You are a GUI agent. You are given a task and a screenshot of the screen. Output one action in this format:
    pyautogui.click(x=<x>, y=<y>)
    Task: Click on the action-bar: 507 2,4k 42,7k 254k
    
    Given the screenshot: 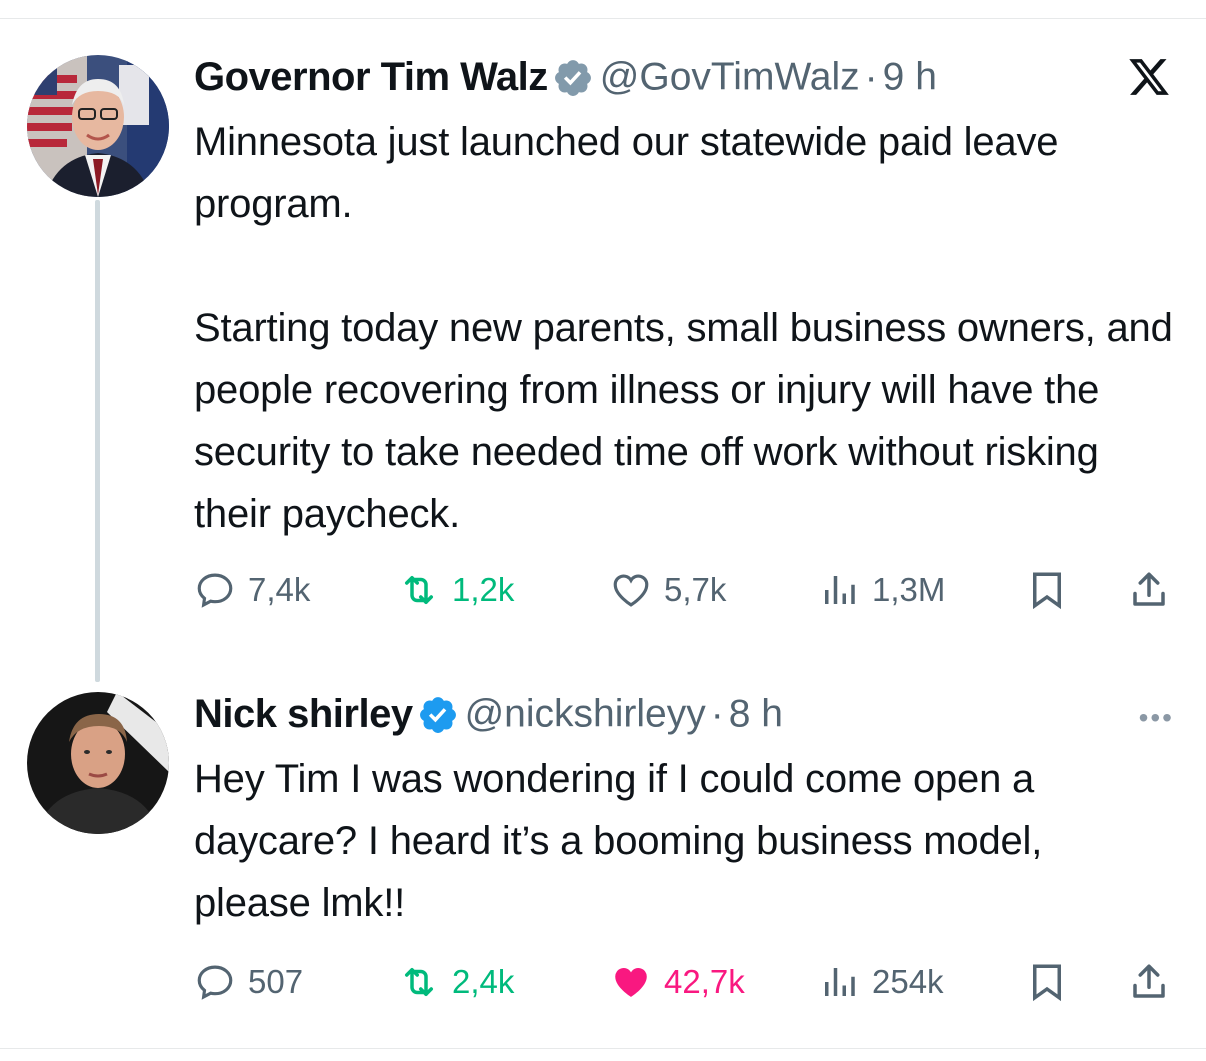 What is the action you would take?
    pyautogui.click(x=684, y=982)
    